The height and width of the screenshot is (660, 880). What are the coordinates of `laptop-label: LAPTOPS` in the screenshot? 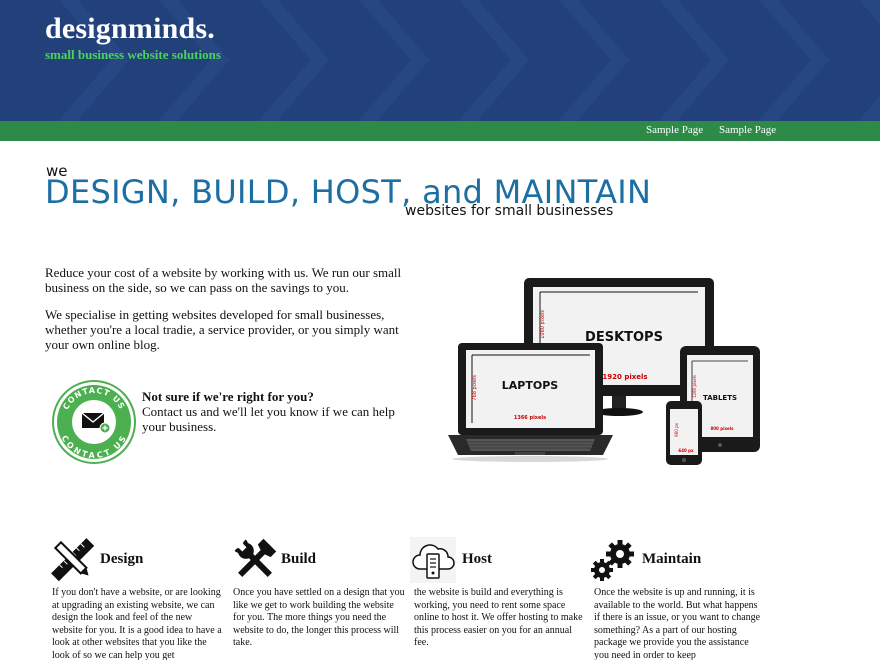 It's located at (530, 385).